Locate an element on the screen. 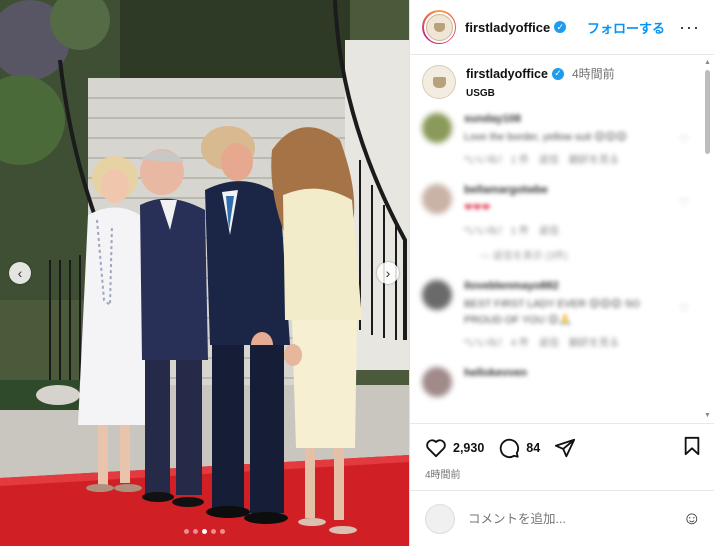  comment-item: bellamargotwbe ❤❤❤ *いいね！ 1 件 返信 ♡ is located at coordinates (556, 210).